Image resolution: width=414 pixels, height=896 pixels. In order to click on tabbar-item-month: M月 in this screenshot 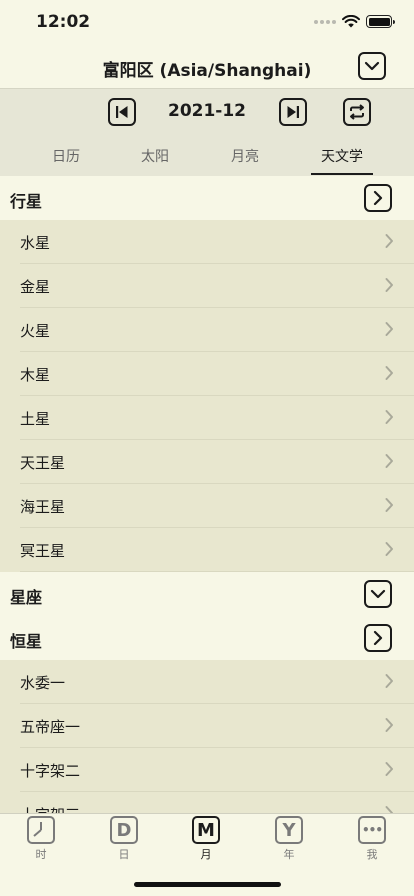, I will do `click(206, 839)`.